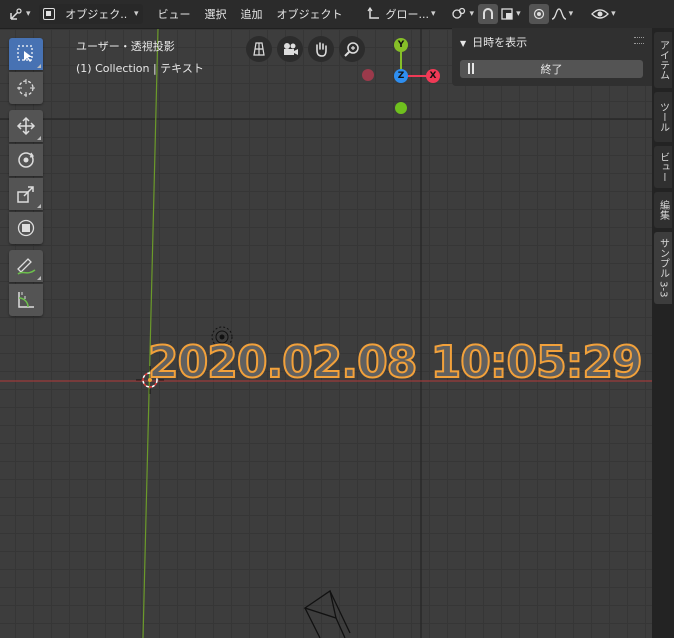  Describe the element at coordinates (401, 76) in the screenshot. I see `gizmo-z-axis: Z` at that location.